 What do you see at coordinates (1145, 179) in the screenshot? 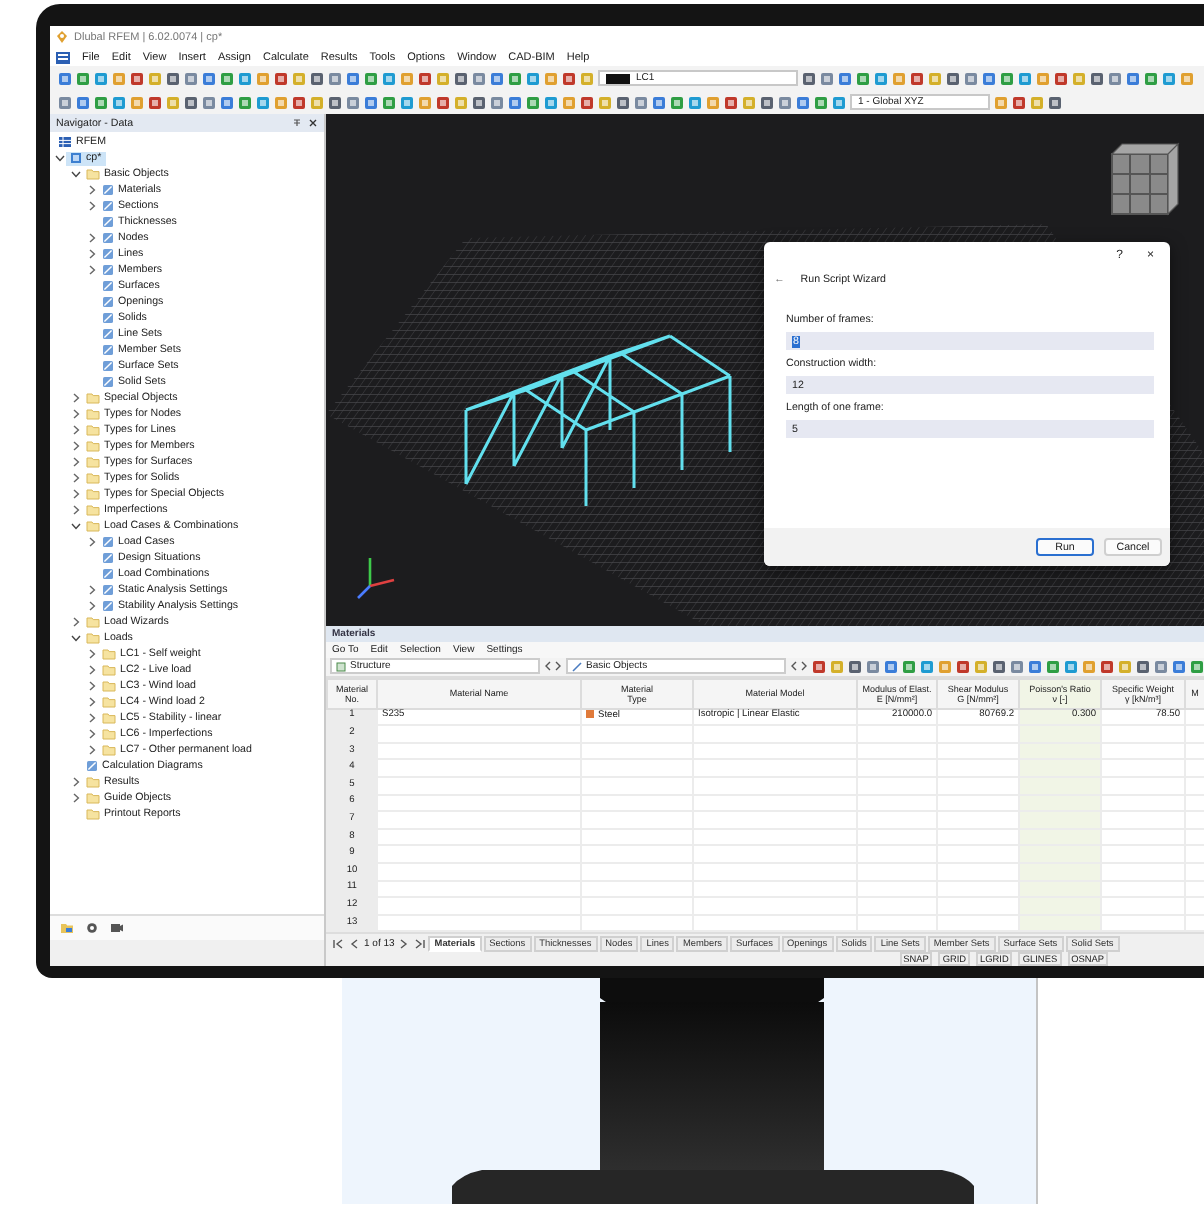
I see `view-cube-icon` at bounding box center [1145, 179].